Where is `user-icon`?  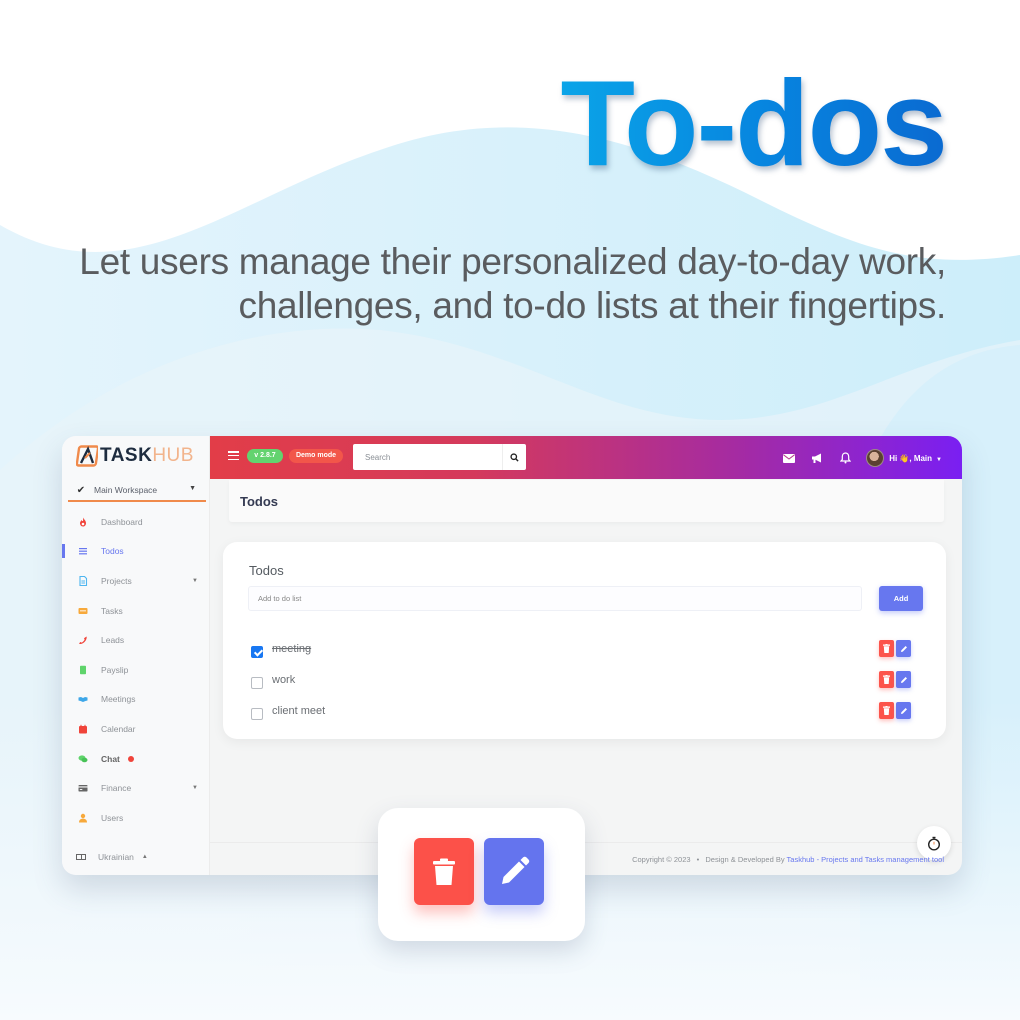
user-icon is located at coordinates (83, 818).